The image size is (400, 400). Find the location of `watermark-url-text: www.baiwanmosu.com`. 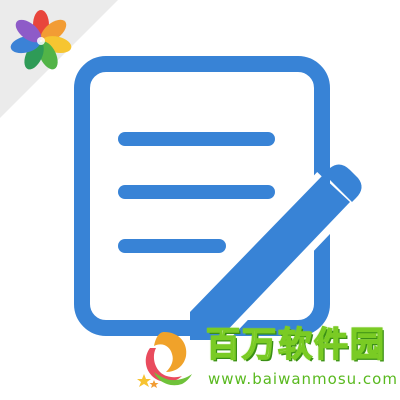

watermark-url-text: www.baiwanmosu.com is located at coordinates (303, 379).